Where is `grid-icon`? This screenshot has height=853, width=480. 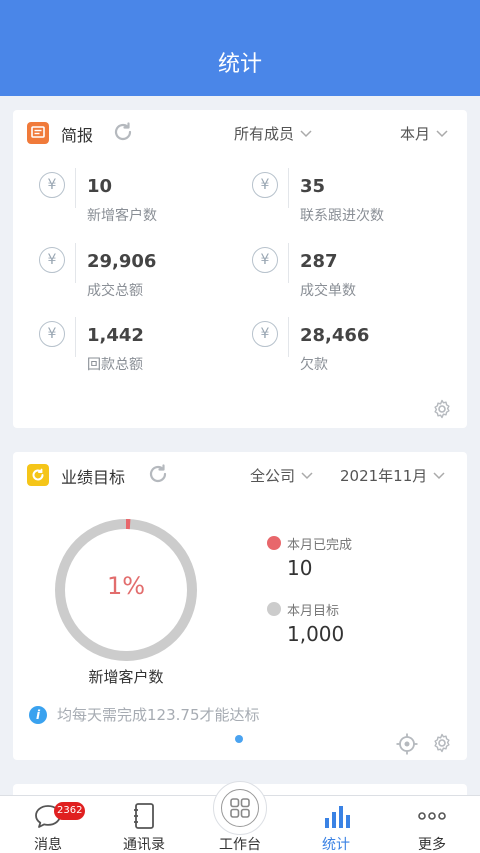 grid-icon is located at coordinates (240, 808).